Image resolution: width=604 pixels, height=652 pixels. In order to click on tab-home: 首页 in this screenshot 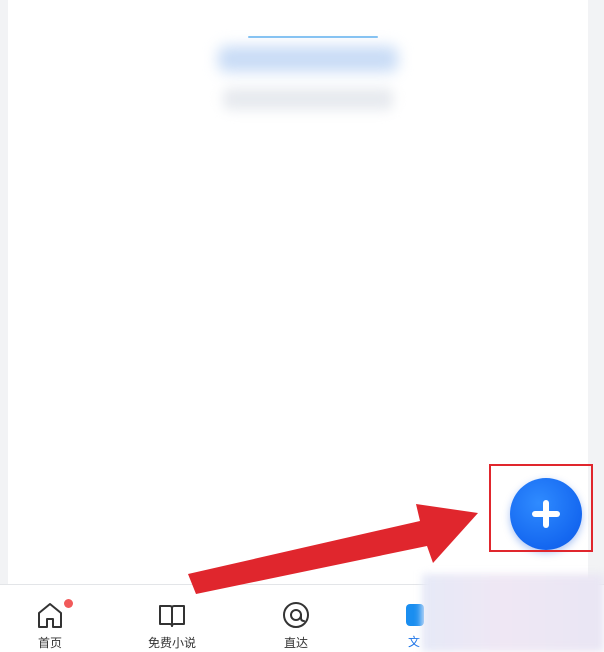, I will do `click(50, 618)`.